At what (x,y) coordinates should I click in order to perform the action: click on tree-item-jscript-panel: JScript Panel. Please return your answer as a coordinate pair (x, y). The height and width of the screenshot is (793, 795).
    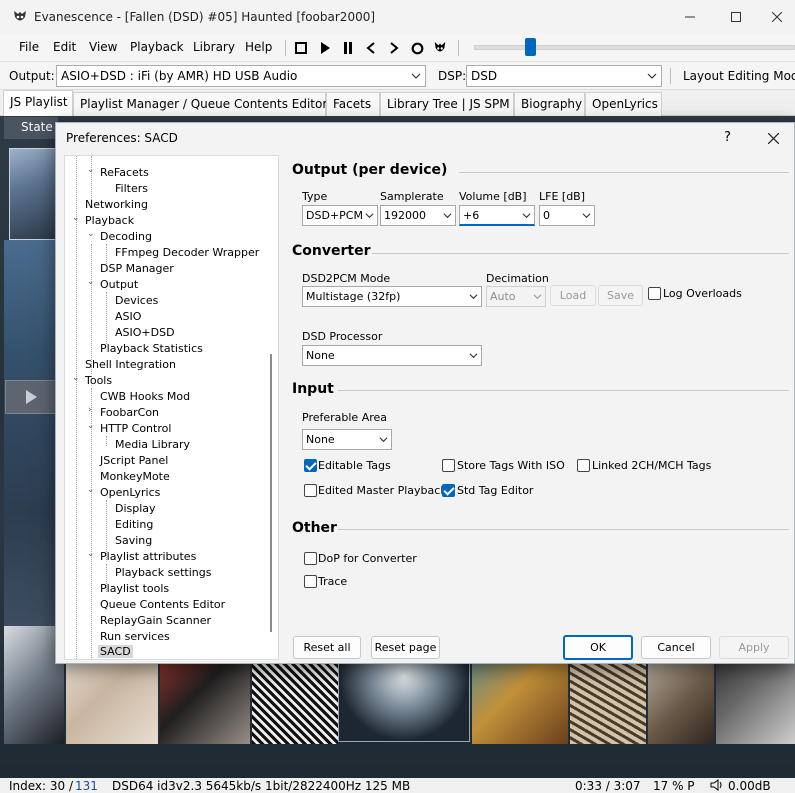
    Looking at the image, I should click on (134, 460).